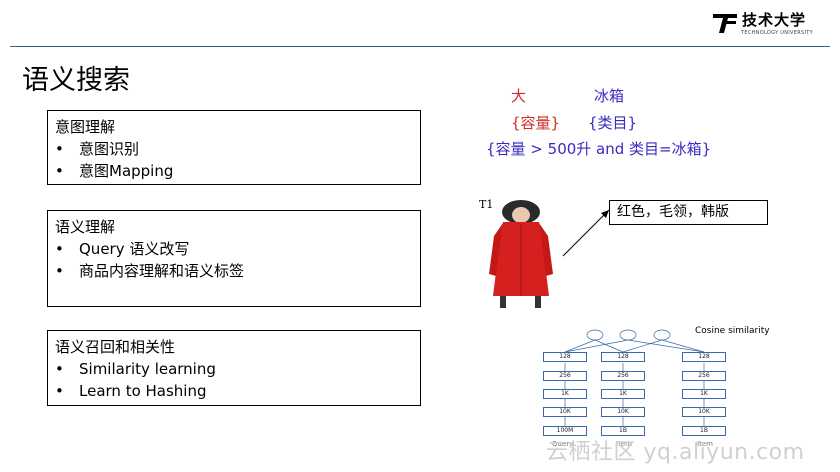 The width and height of the screenshot is (840, 472). Describe the element at coordinates (237, 171) in the screenshot. I see `bullet-item: 意图Mapping` at that location.